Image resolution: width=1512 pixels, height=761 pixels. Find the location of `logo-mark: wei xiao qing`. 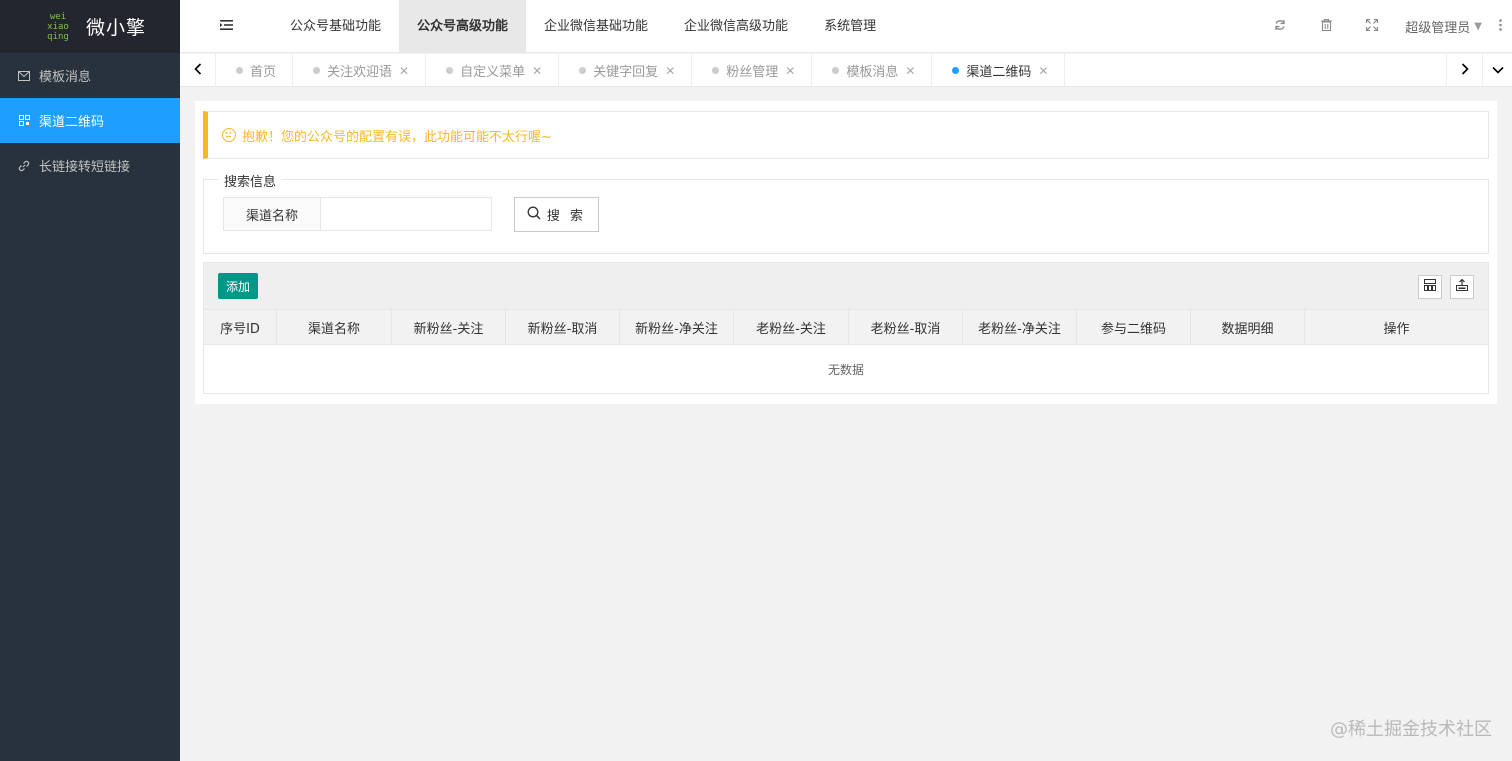

logo-mark: wei xiao qing is located at coordinates (58, 26).